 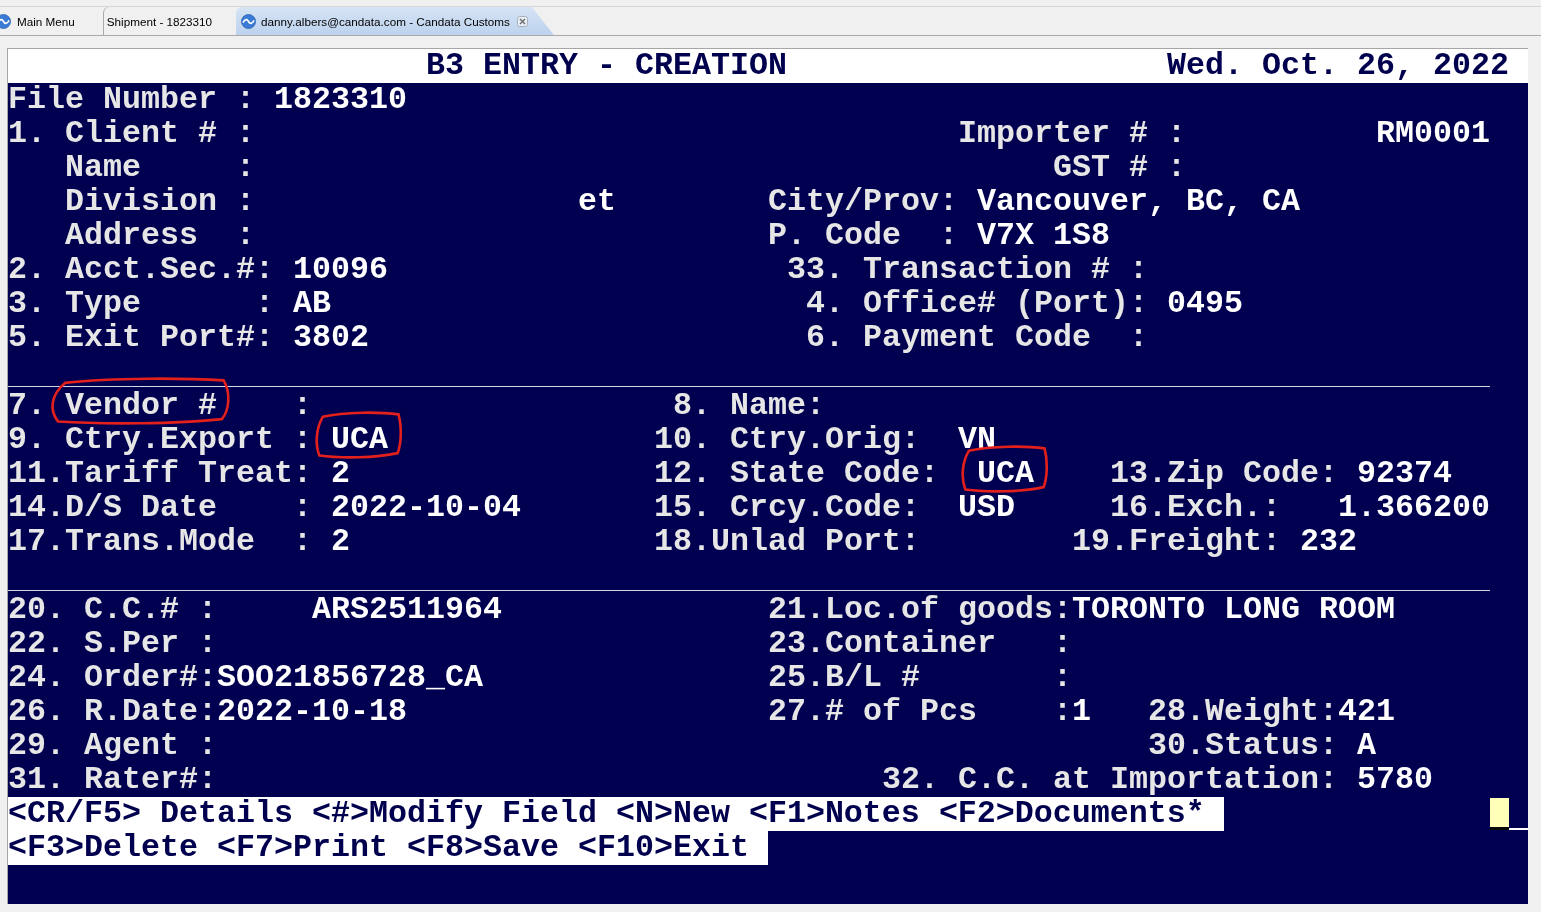 I want to click on field-value: 232, so click(x=1328, y=542).